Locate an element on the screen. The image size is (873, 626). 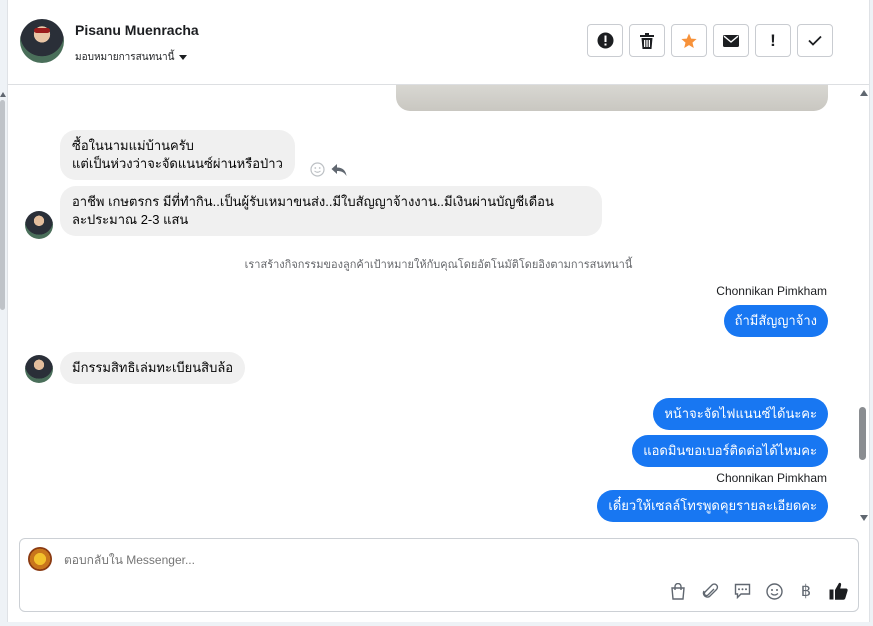
mark-done-button is located at coordinates (815, 40).